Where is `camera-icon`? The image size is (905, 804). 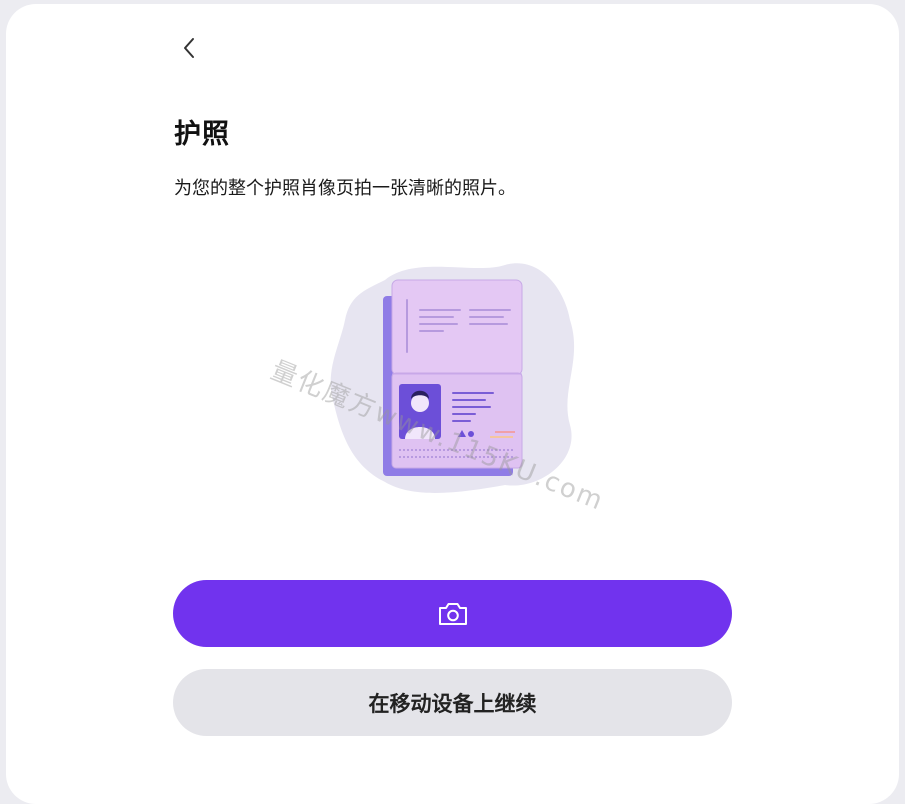
camera-icon is located at coordinates (452, 613).